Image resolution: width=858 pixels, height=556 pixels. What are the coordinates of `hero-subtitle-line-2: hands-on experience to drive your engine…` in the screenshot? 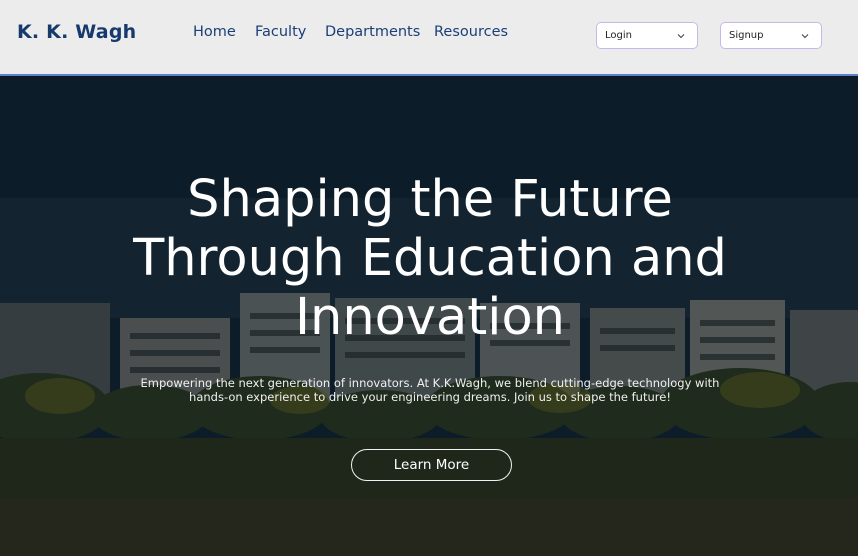 It's located at (430, 397).